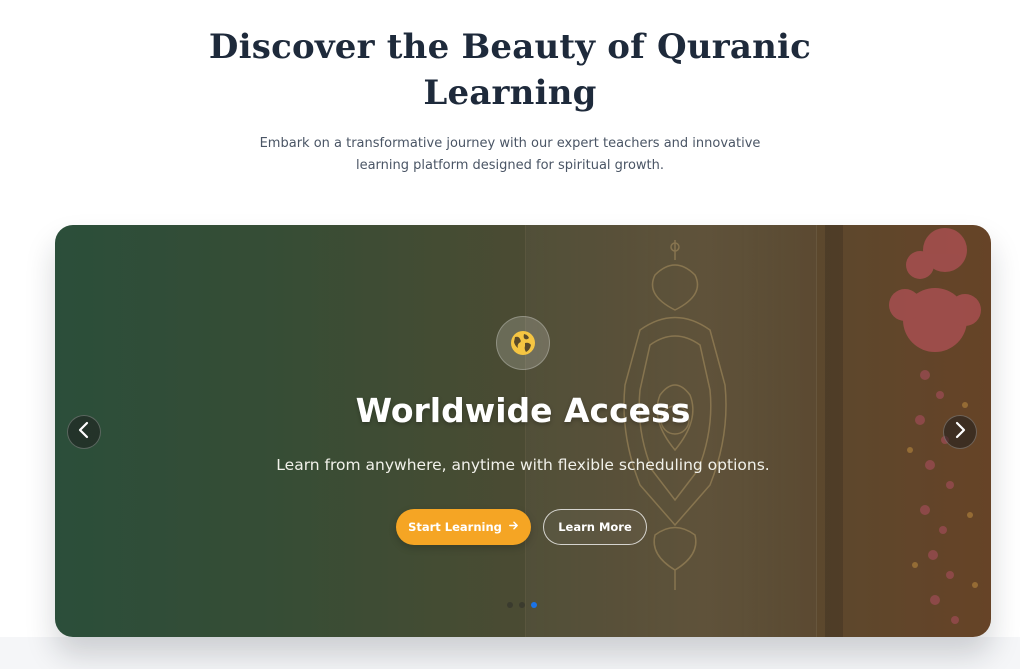  I want to click on carousel-prev-button, so click(84, 432).